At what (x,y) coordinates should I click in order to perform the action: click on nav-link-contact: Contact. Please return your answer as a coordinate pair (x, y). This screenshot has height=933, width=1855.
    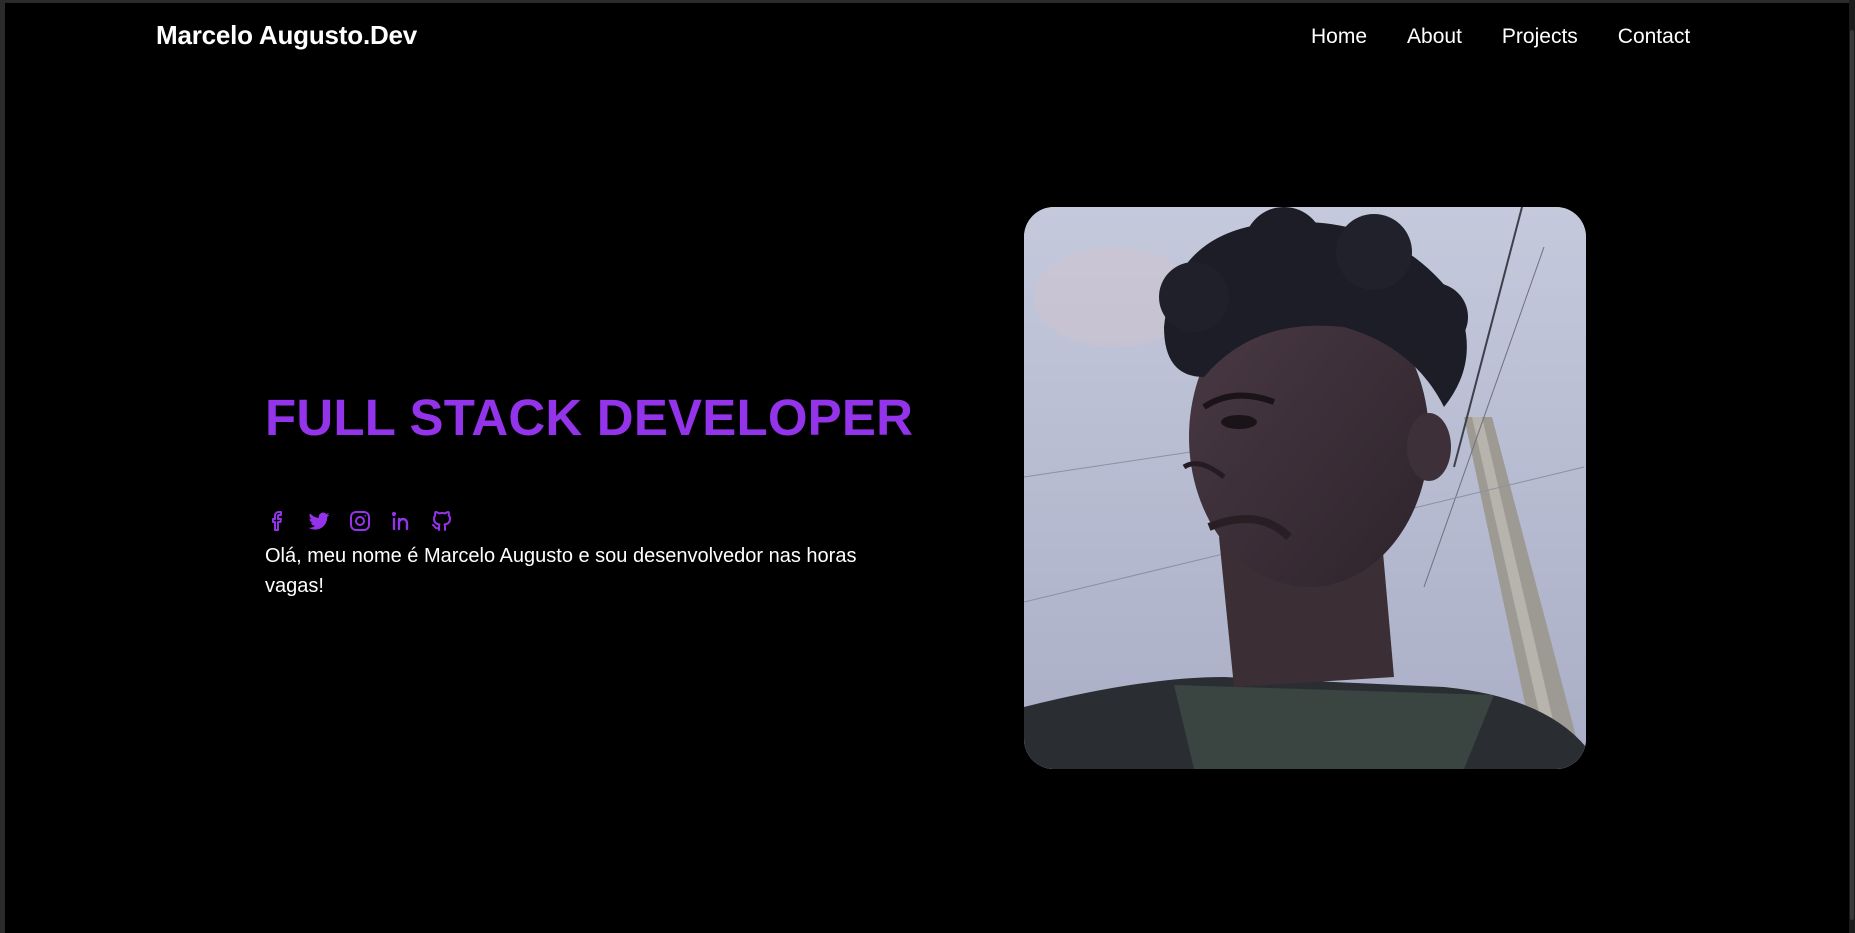
    Looking at the image, I should click on (1654, 37).